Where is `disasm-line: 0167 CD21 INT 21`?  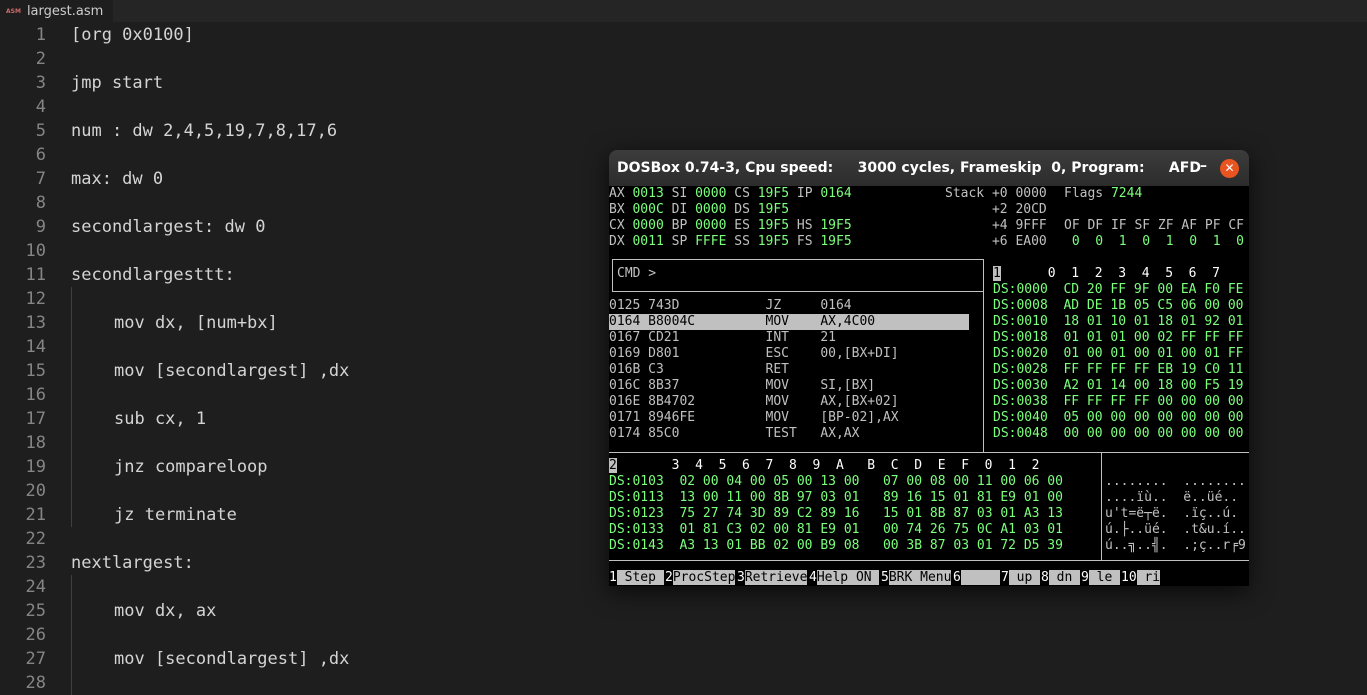 disasm-line: 0167 CD21 INT 21 is located at coordinates (722, 338).